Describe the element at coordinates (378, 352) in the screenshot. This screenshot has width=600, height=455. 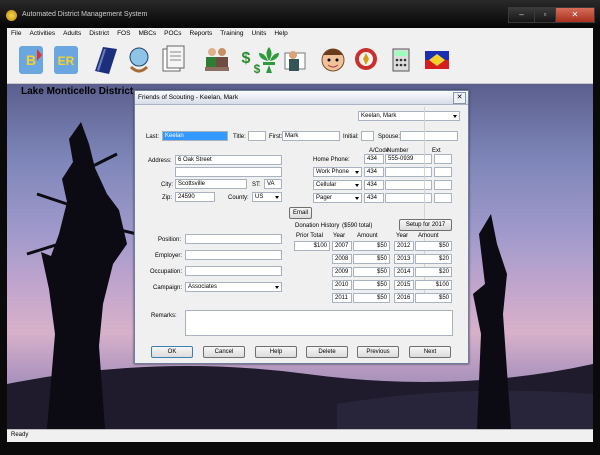
I see `previous-button: Previous` at that location.